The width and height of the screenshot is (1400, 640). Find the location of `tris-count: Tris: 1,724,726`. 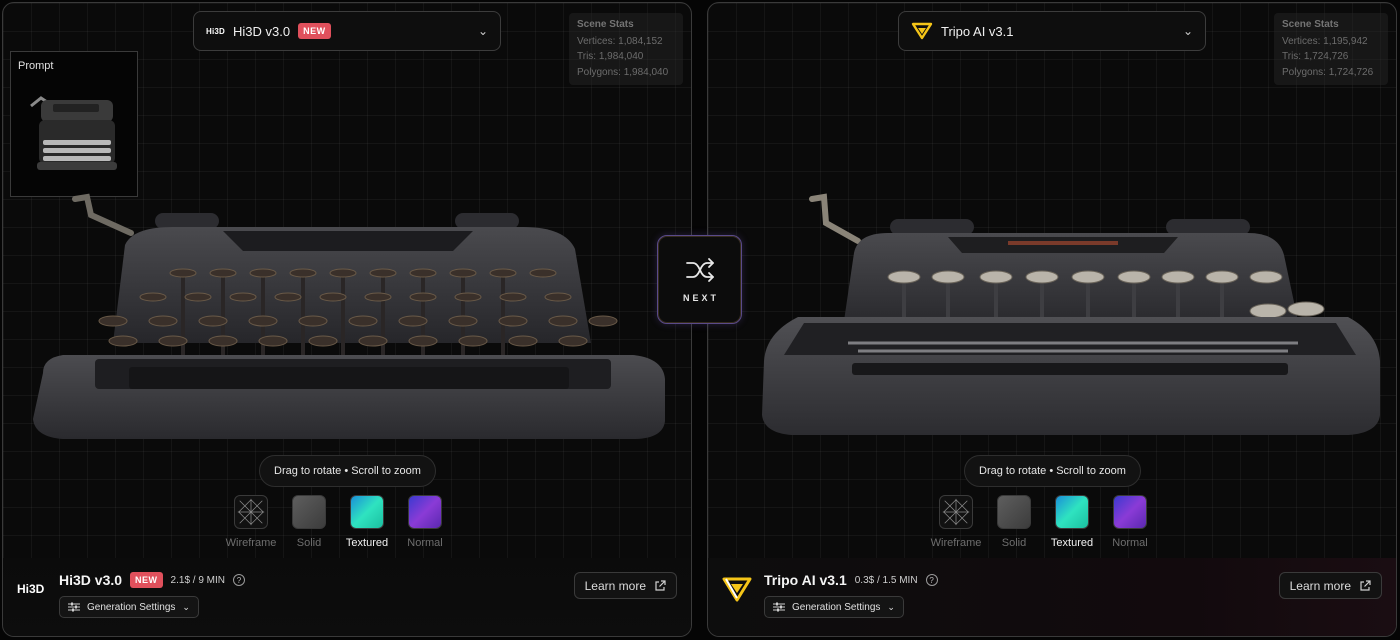

tris-count: Tris: 1,724,726 is located at coordinates (1315, 56).